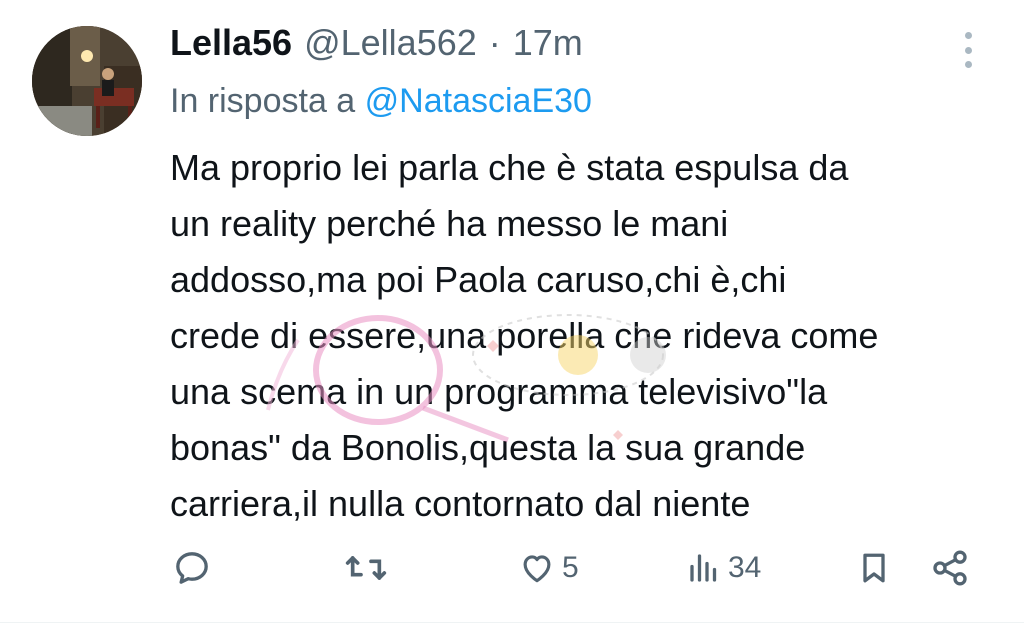  I want to click on more-options-icon, so click(968, 50).